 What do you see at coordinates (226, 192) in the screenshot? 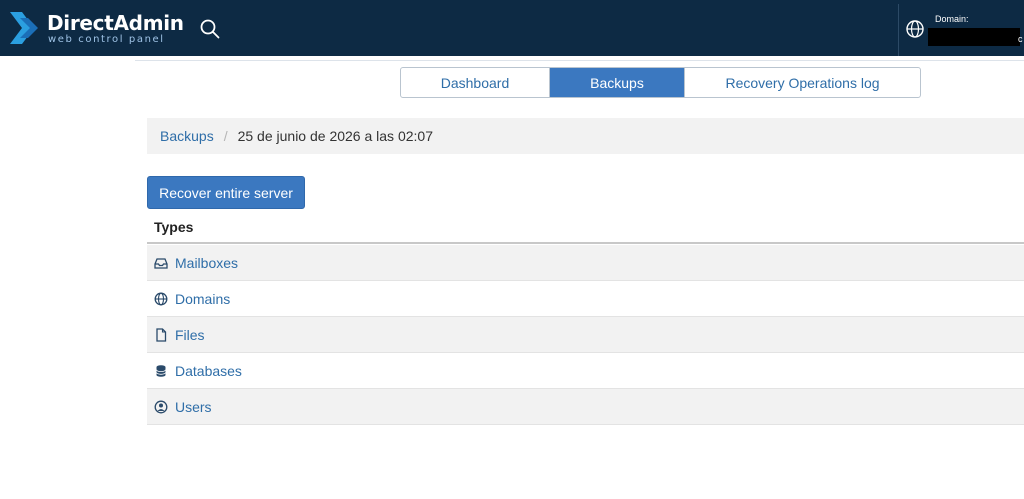
I see `recover-entire-server-button: Recover entire server` at bounding box center [226, 192].